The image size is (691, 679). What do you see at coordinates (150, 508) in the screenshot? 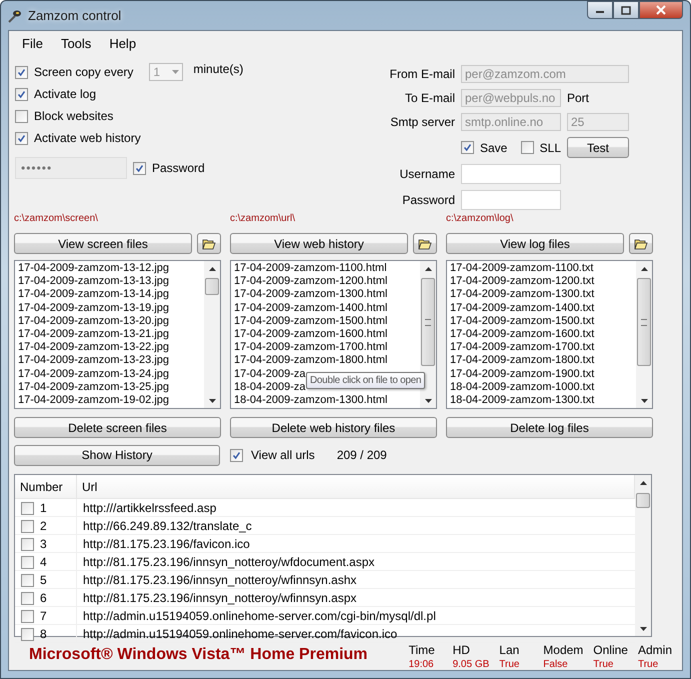
I see `url-cell-text: http:///artikkelrssfeed.asp` at bounding box center [150, 508].